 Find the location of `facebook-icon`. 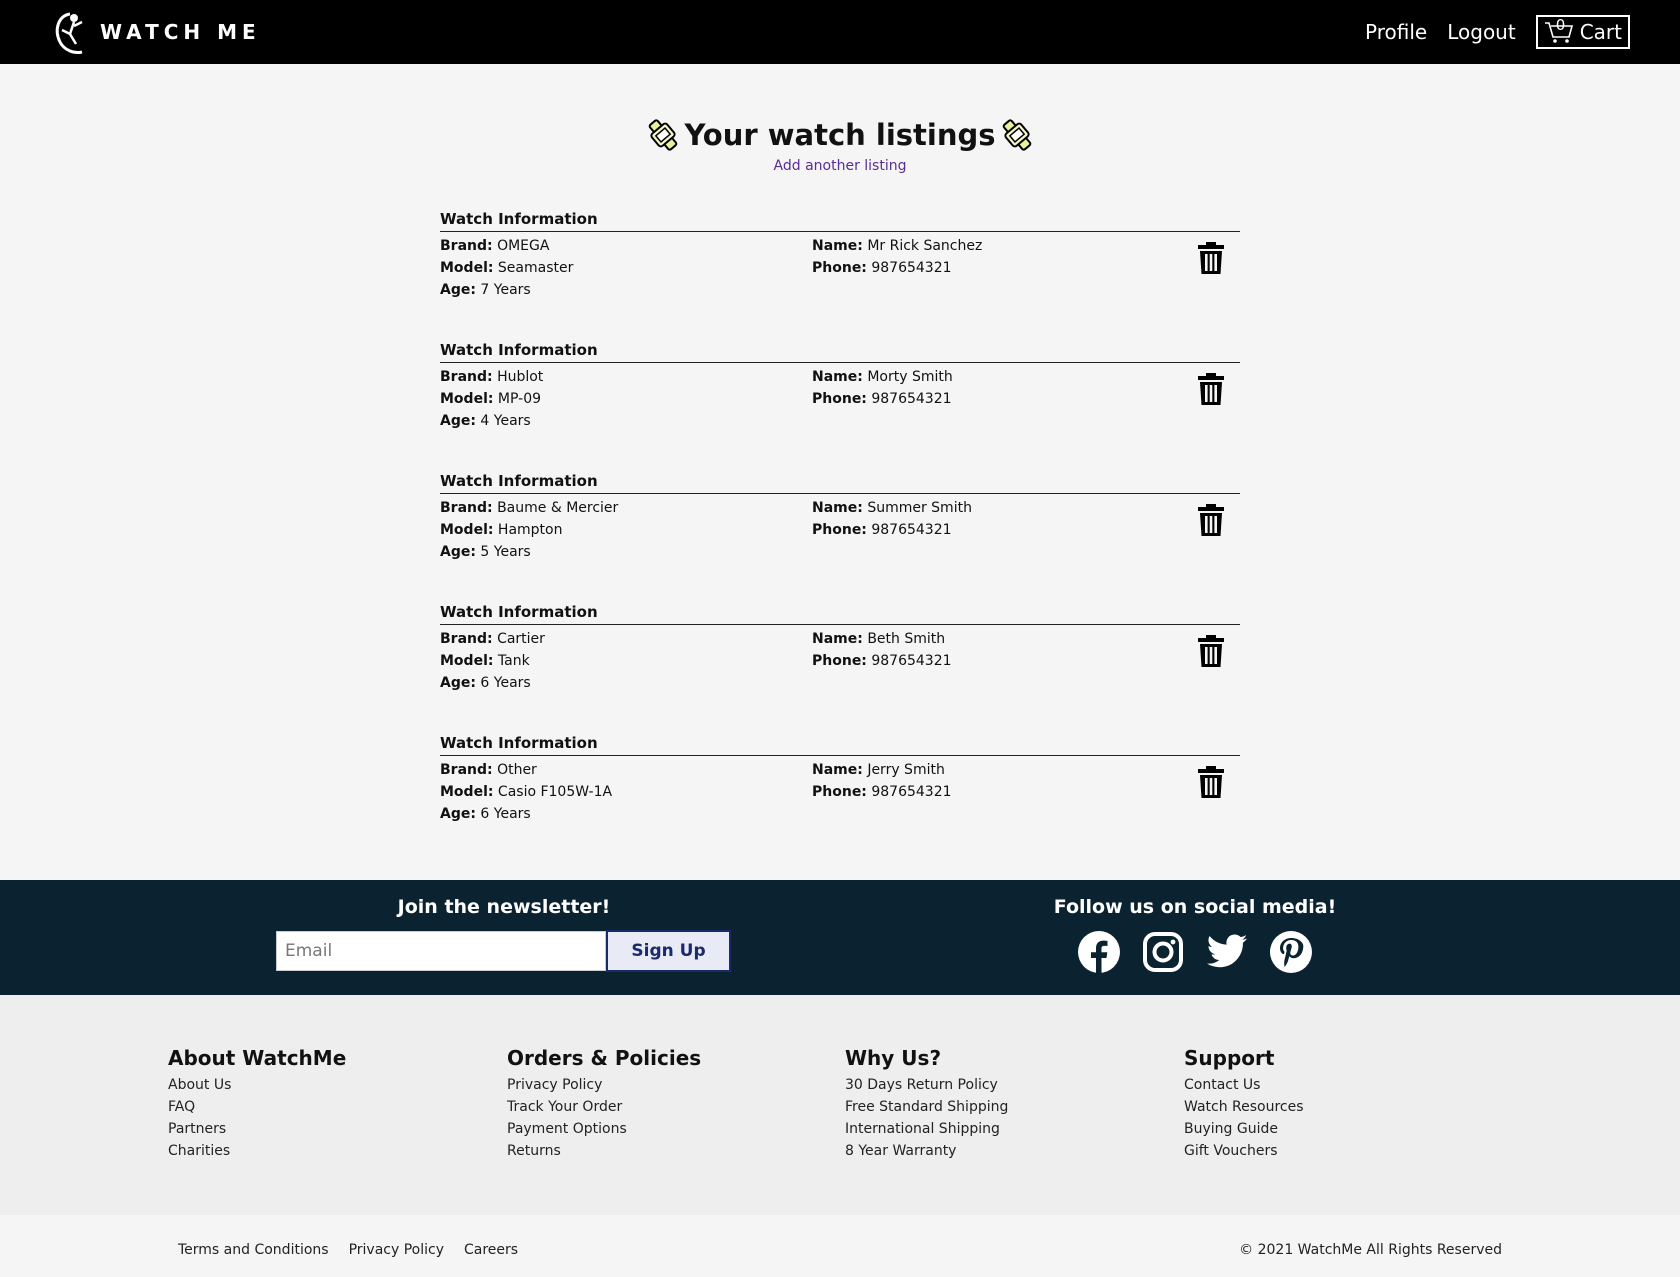

facebook-icon is located at coordinates (1099, 952).